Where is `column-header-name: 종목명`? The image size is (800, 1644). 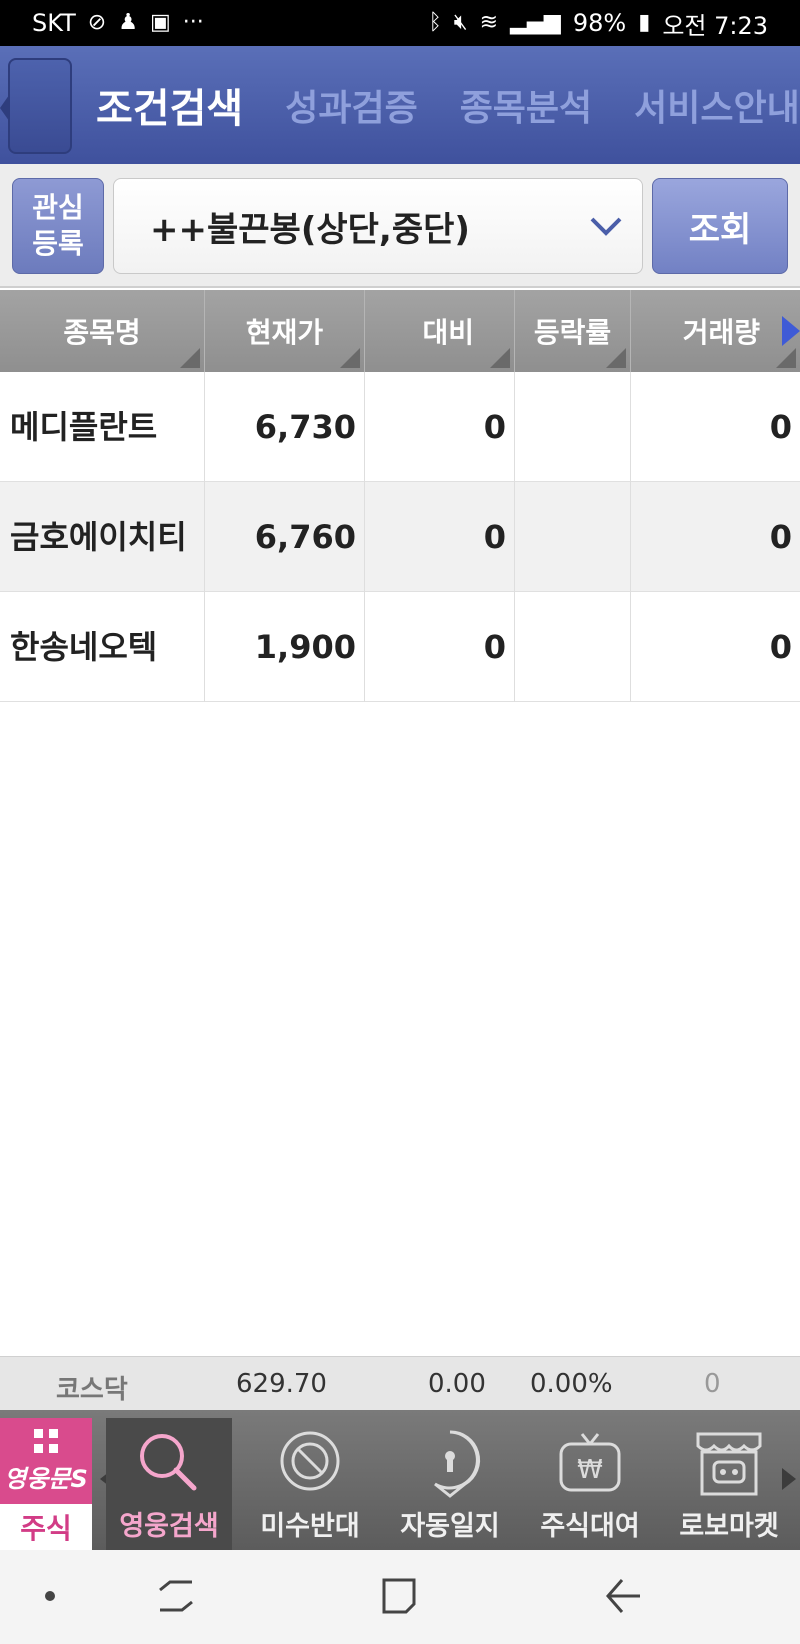
column-header-name: 종목명 is located at coordinates (102, 331).